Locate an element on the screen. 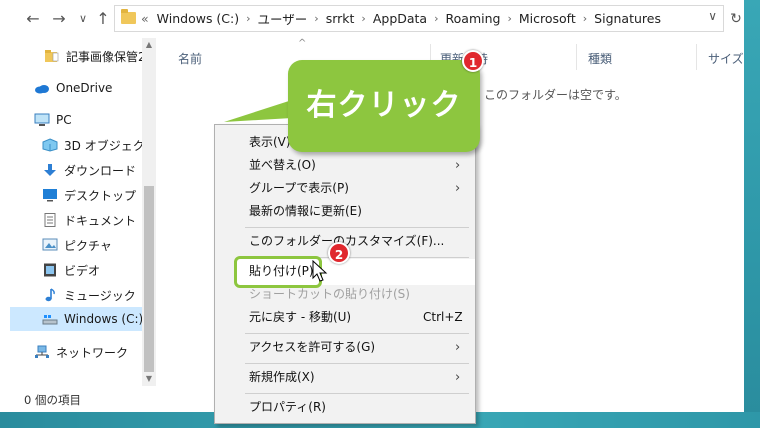 Image resolution: width=760 pixels, height=428 pixels. sidebar-item-label: ドキュメント is located at coordinates (100, 220).